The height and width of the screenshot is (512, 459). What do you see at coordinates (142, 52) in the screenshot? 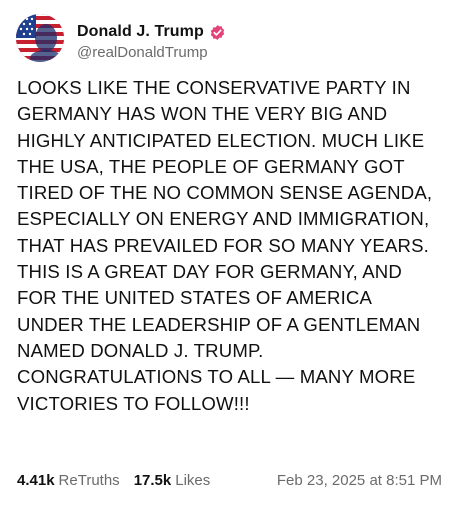
I see `author-handle: @realDonaldTrump` at bounding box center [142, 52].